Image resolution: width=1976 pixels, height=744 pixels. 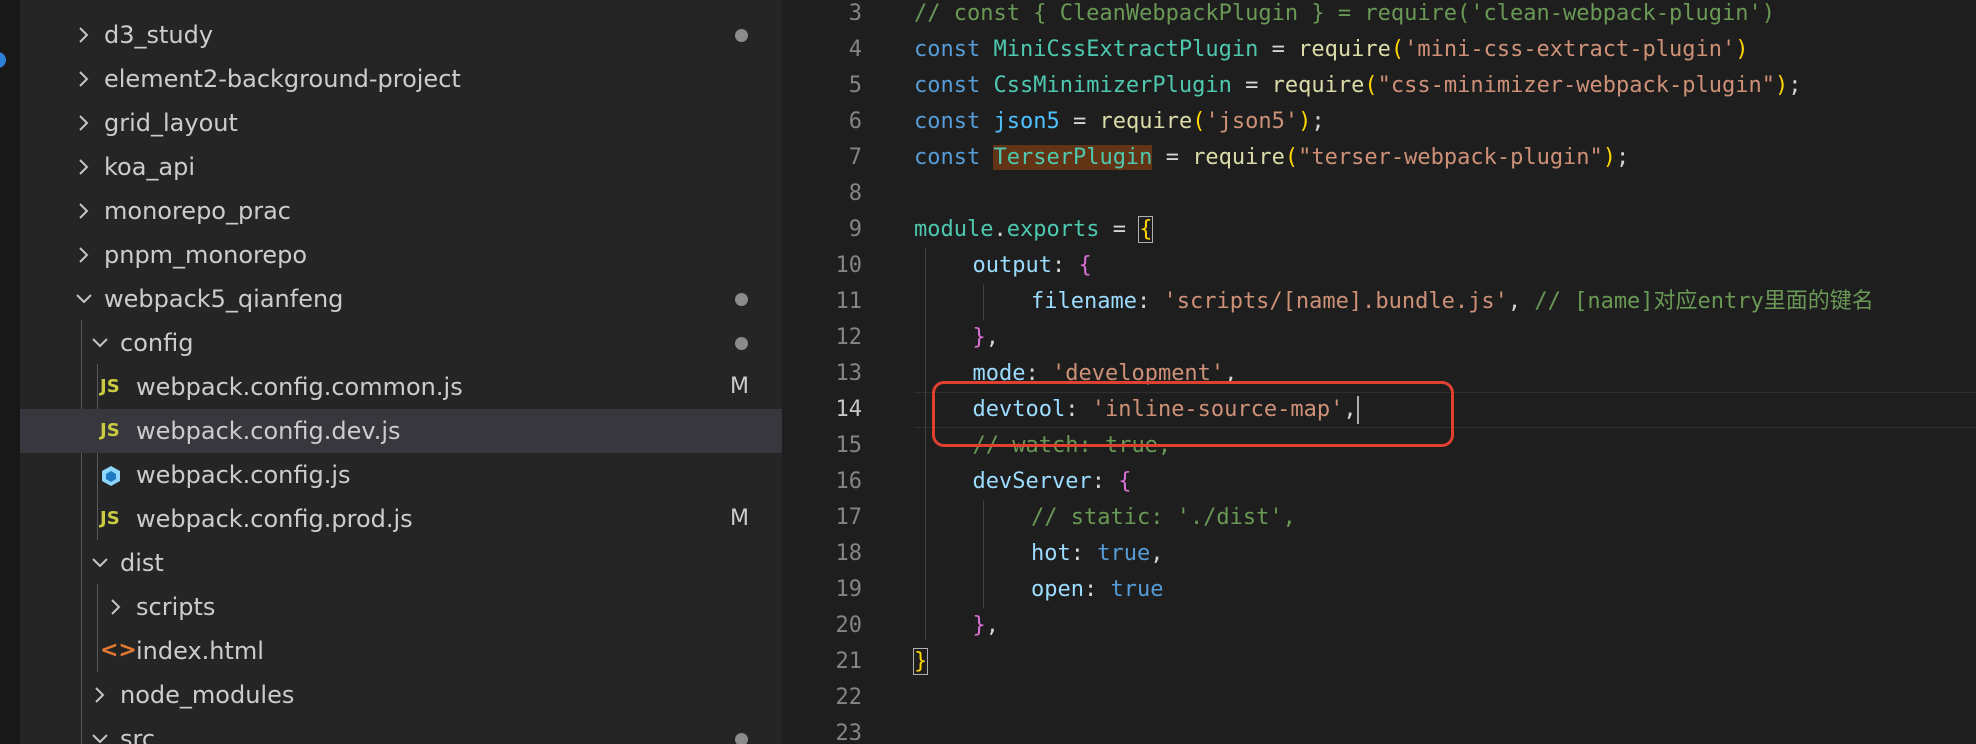 What do you see at coordinates (401, 211) in the screenshot?
I see `explorer-folder-item: monorepo_prac` at bounding box center [401, 211].